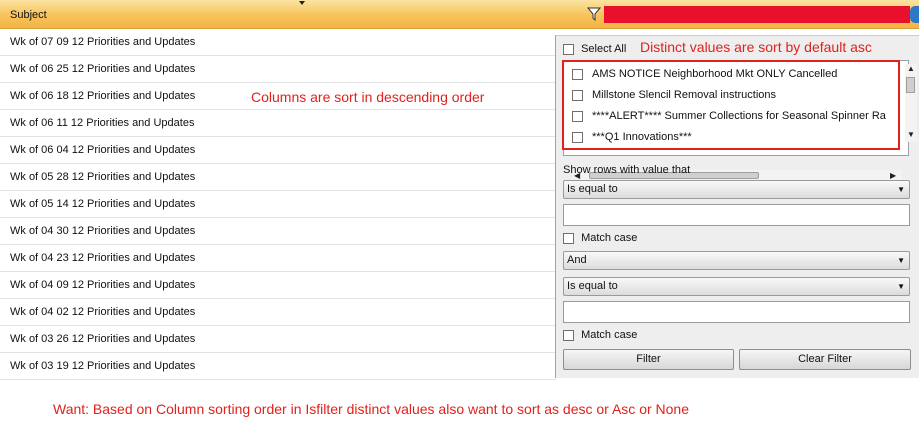 This screenshot has width=919, height=432. What do you see at coordinates (278, 177) in the screenshot?
I see `table-row: Wk of 05 28 12 Priorities and Updates` at bounding box center [278, 177].